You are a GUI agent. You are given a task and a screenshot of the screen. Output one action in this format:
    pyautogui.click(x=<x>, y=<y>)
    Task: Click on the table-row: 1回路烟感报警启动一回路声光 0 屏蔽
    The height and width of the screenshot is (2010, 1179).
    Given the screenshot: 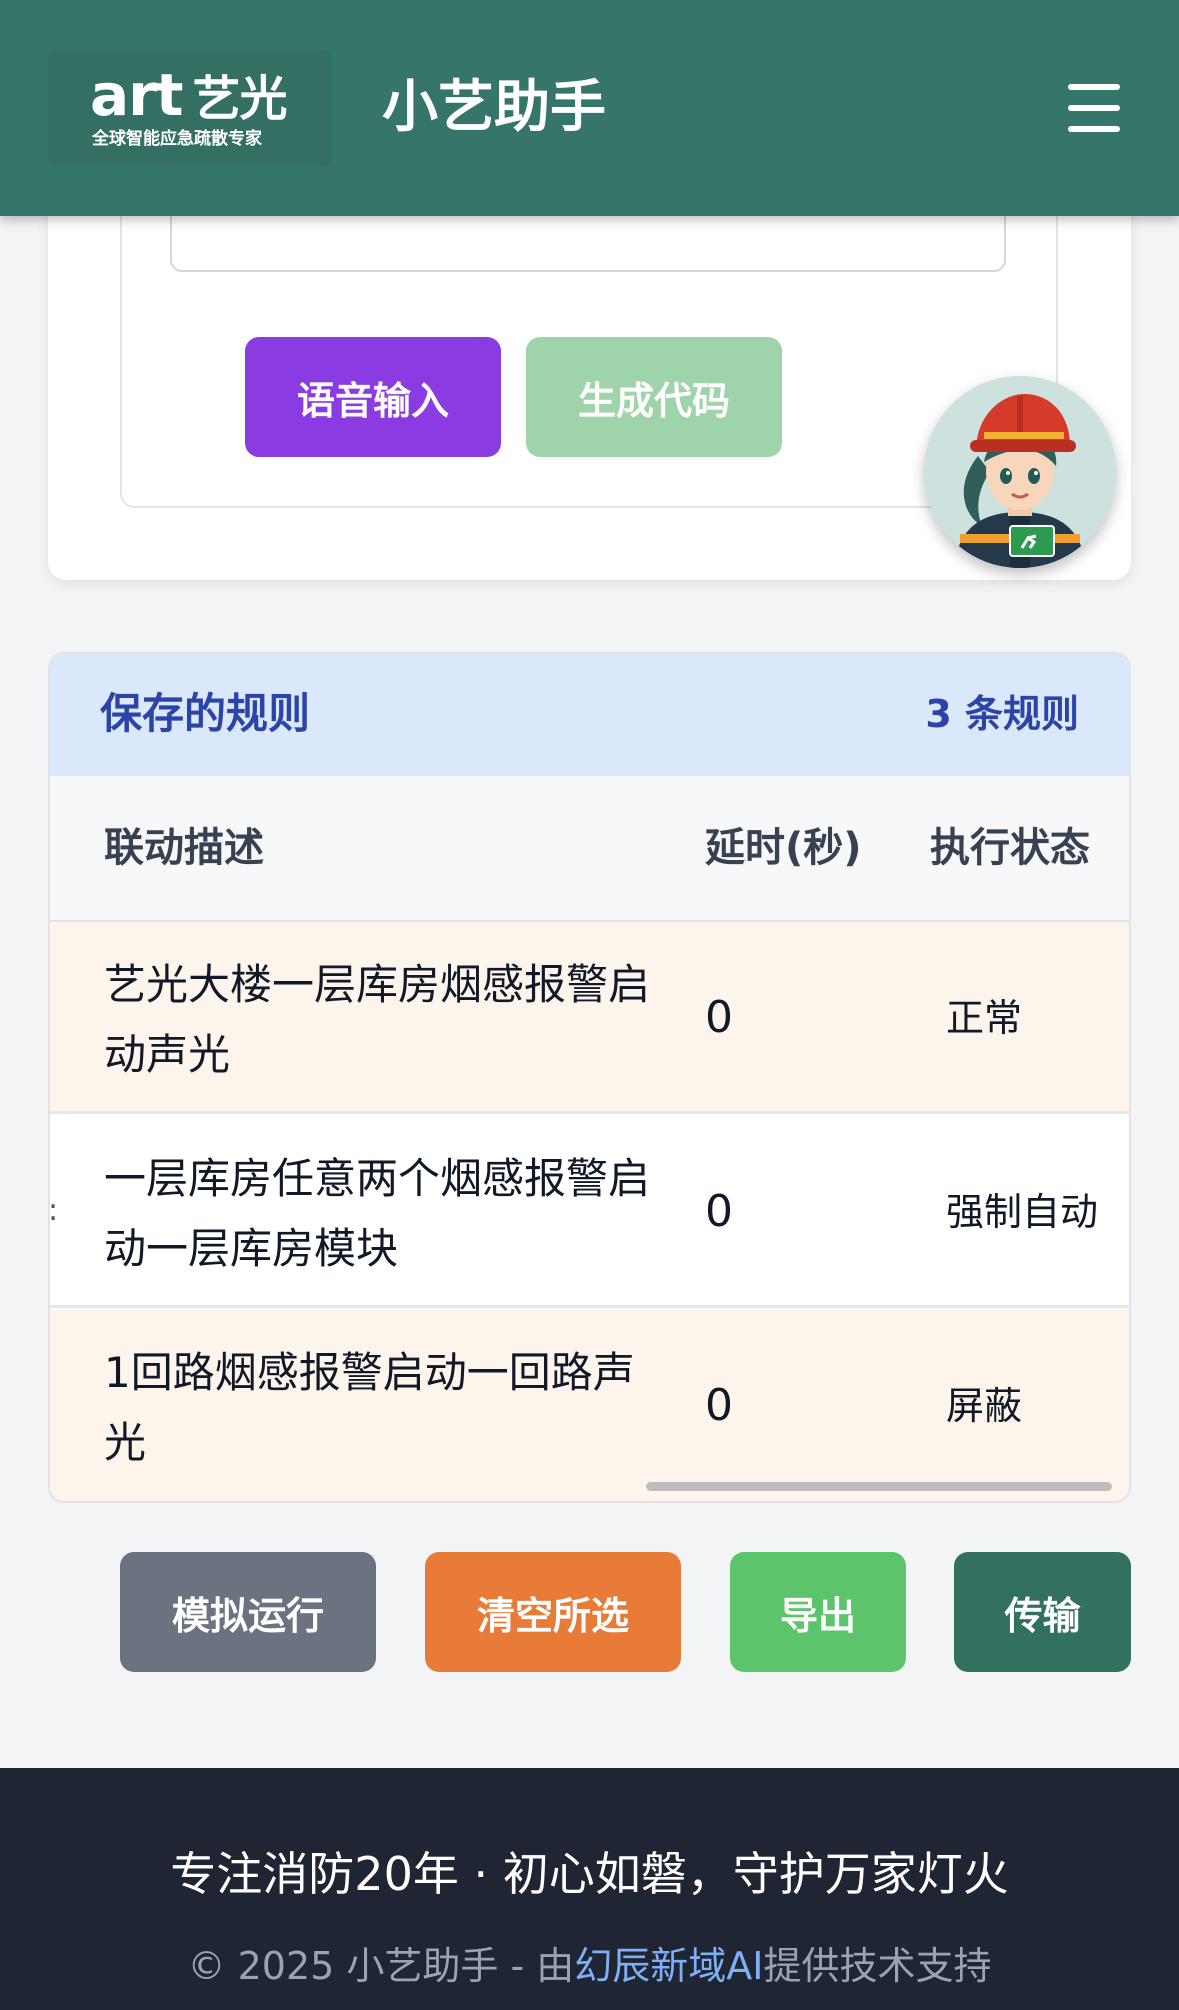 What is the action you would take?
    pyautogui.click(x=589, y=1405)
    